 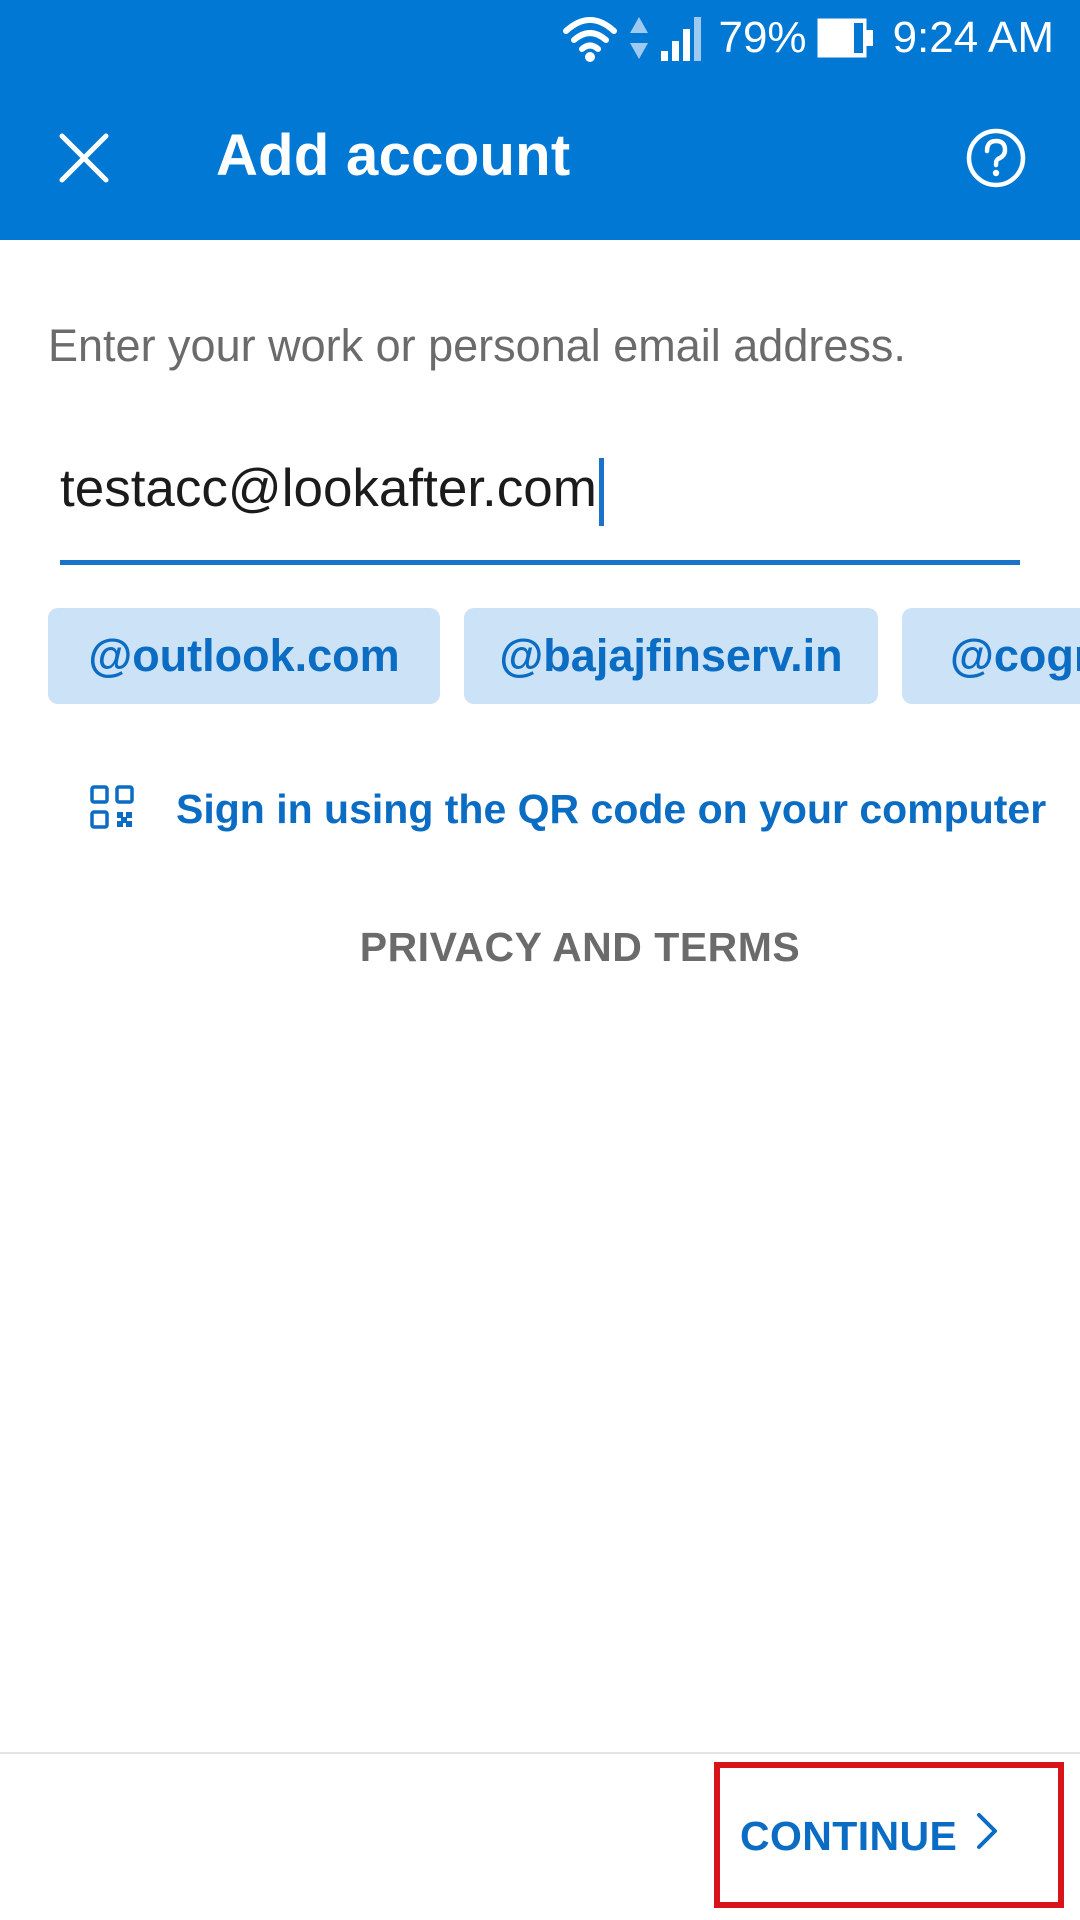 I want to click on app-bar: Add account, so click(x=540, y=158).